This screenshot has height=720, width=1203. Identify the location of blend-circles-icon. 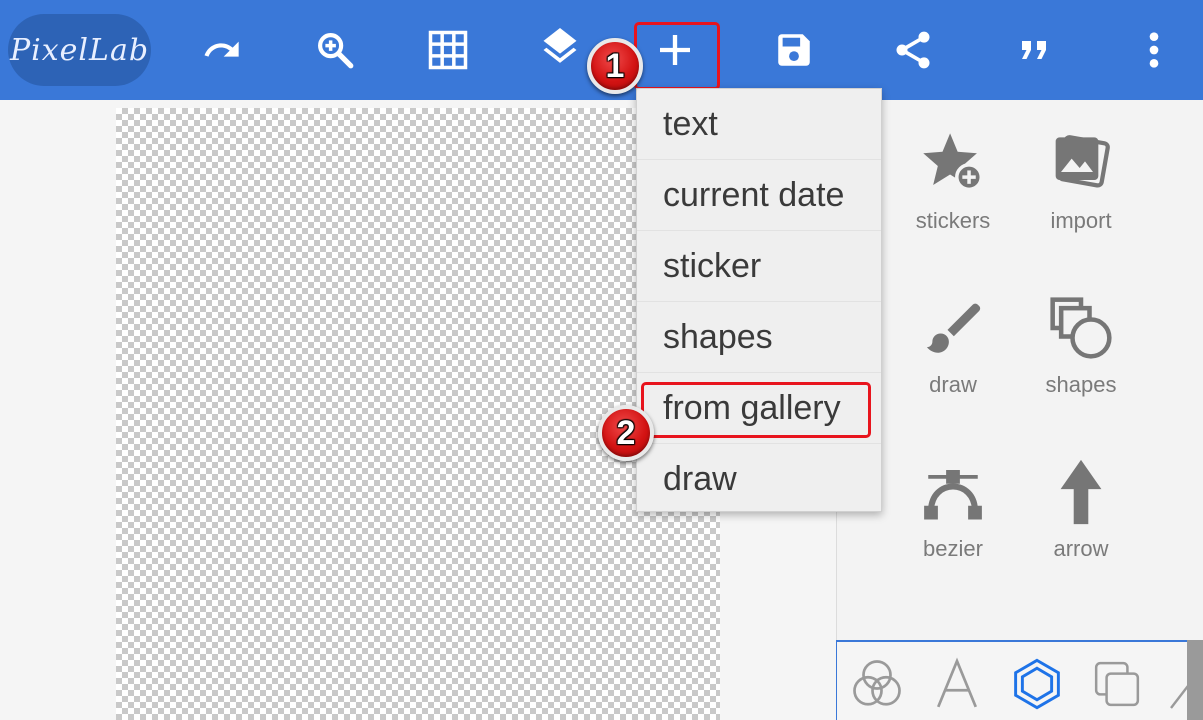
(877, 683).